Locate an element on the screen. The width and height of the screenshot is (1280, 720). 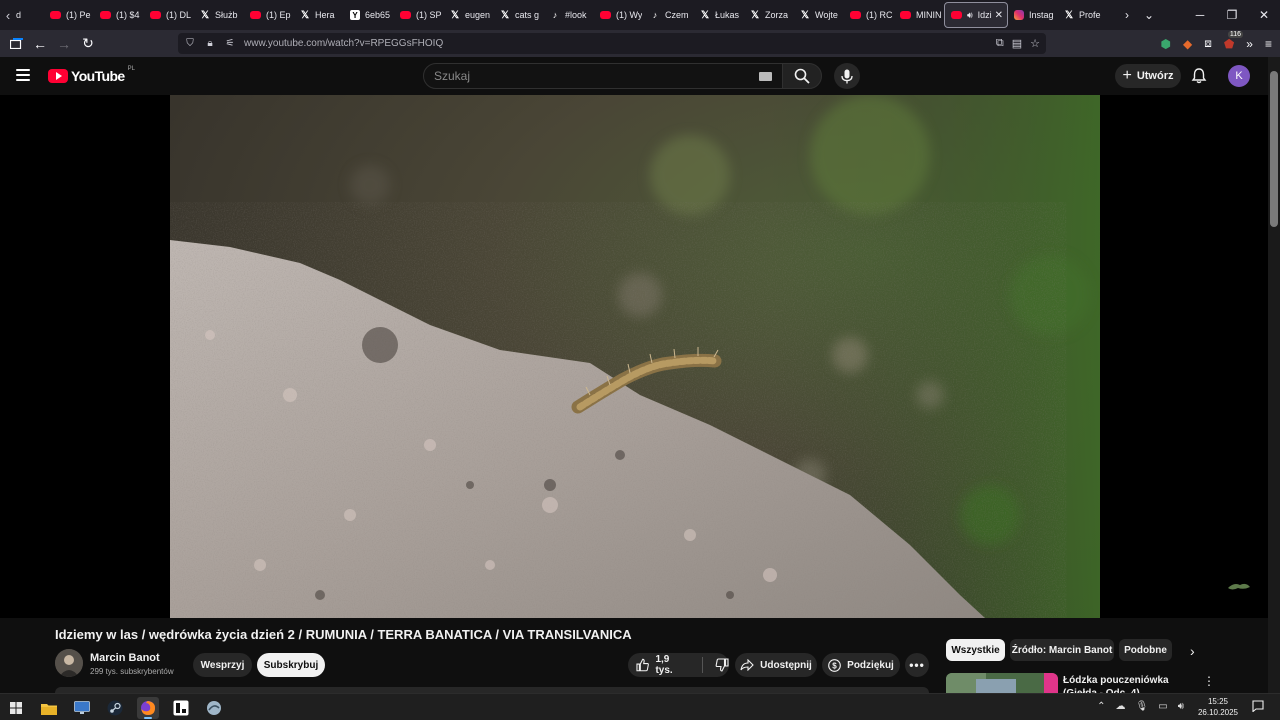
browser-tab: Instag is located at coordinates (1033, 15).